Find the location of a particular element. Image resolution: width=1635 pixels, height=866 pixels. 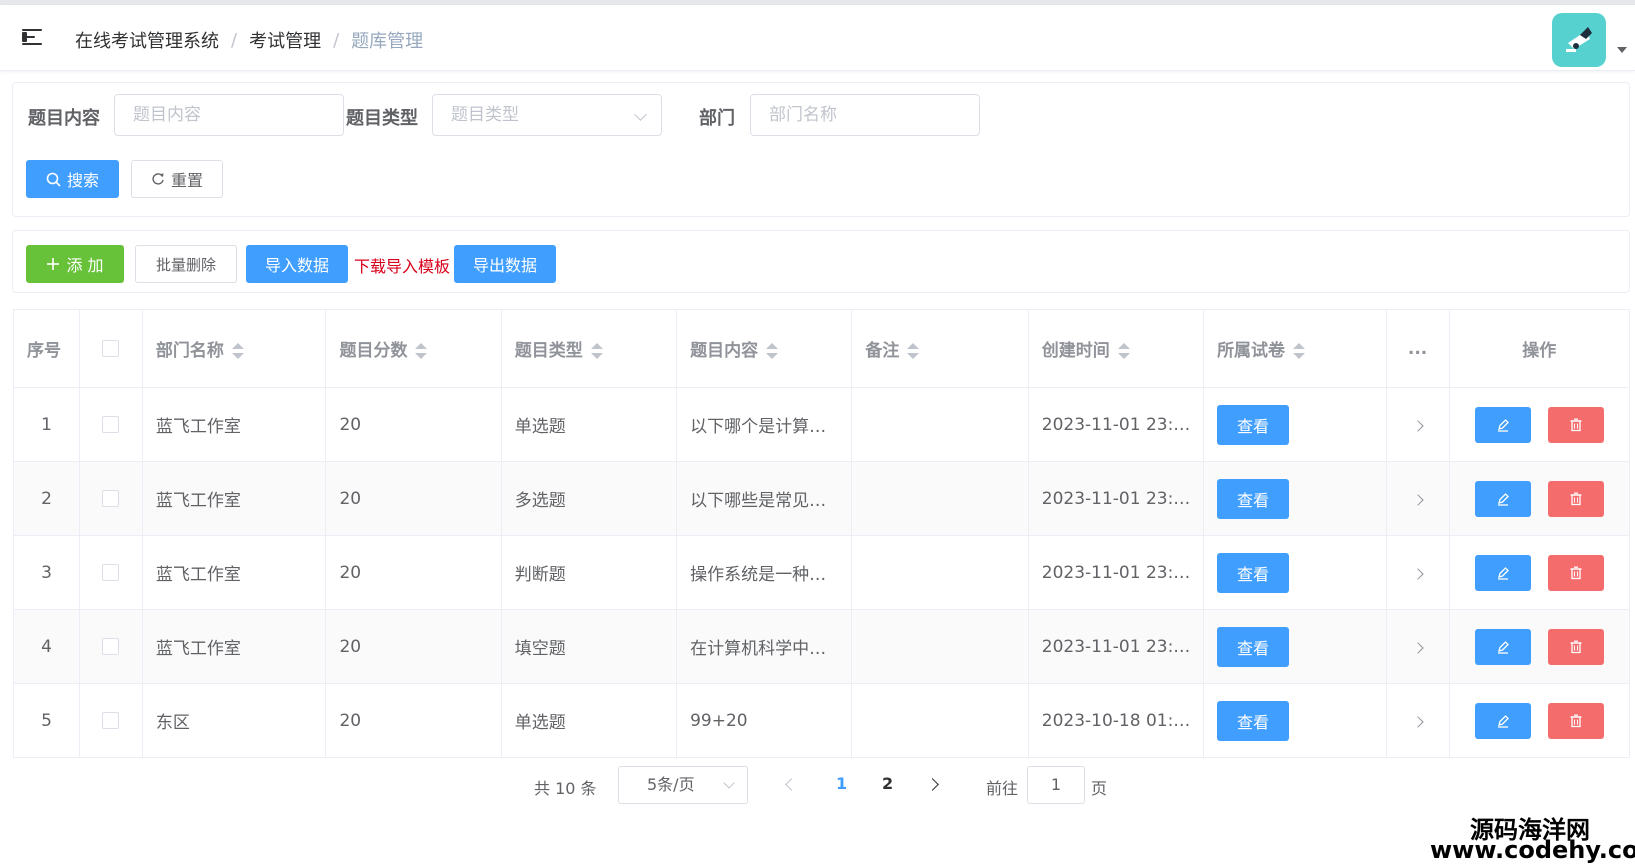

page-number-1: 1 is located at coordinates (841, 783).